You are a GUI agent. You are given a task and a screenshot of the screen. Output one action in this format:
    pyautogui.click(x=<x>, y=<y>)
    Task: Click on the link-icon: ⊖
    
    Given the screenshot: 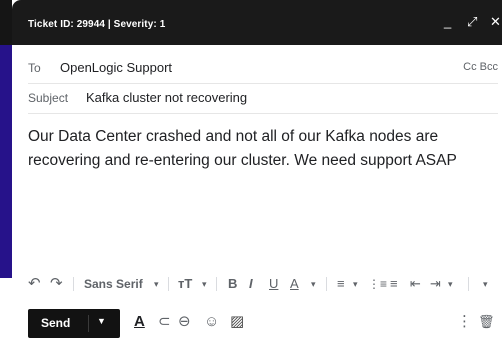 What is the action you would take?
    pyautogui.click(x=184, y=322)
    